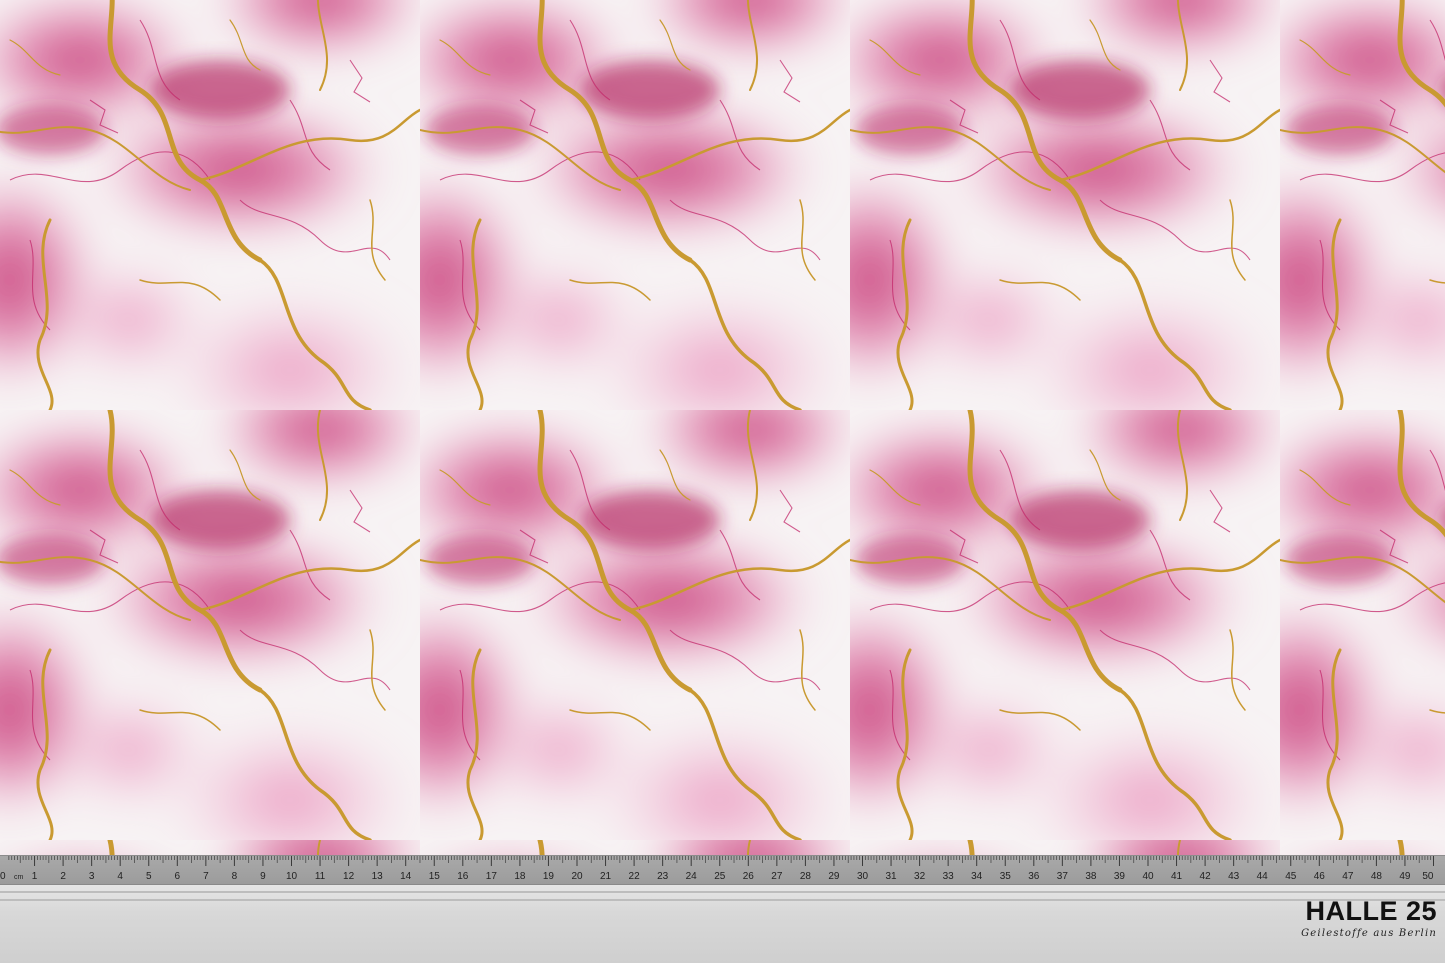 The image size is (1445, 963). I want to click on ruler-label: 16, so click(463, 876).